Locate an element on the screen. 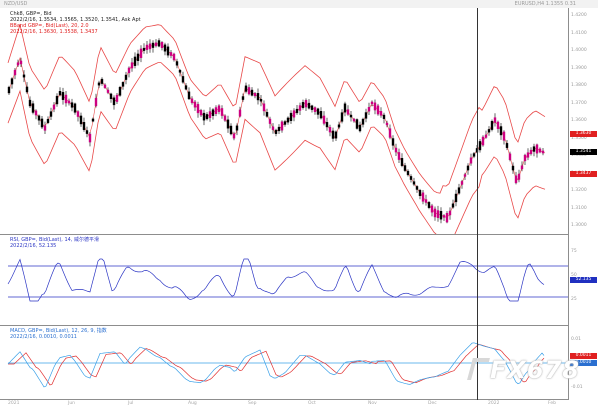 The width and height of the screenshot is (598, 408). macd-legend-values: 2022/2/16, 0.0010, 0.0011 is located at coordinates (43, 337).